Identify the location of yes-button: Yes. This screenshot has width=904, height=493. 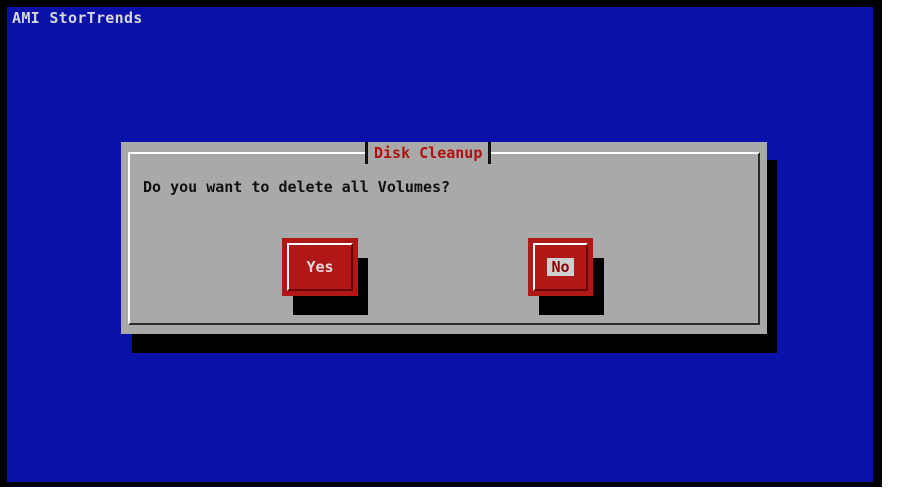
(320, 267).